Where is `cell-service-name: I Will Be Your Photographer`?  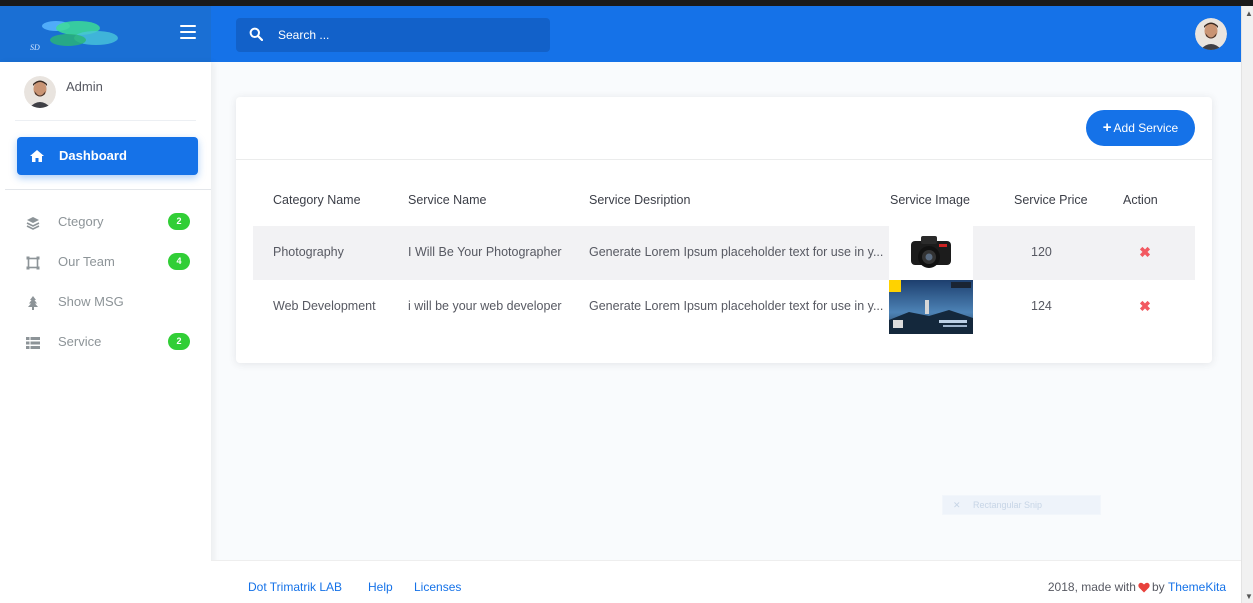 cell-service-name: I Will Be Your Photographer is located at coordinates (485, 252).